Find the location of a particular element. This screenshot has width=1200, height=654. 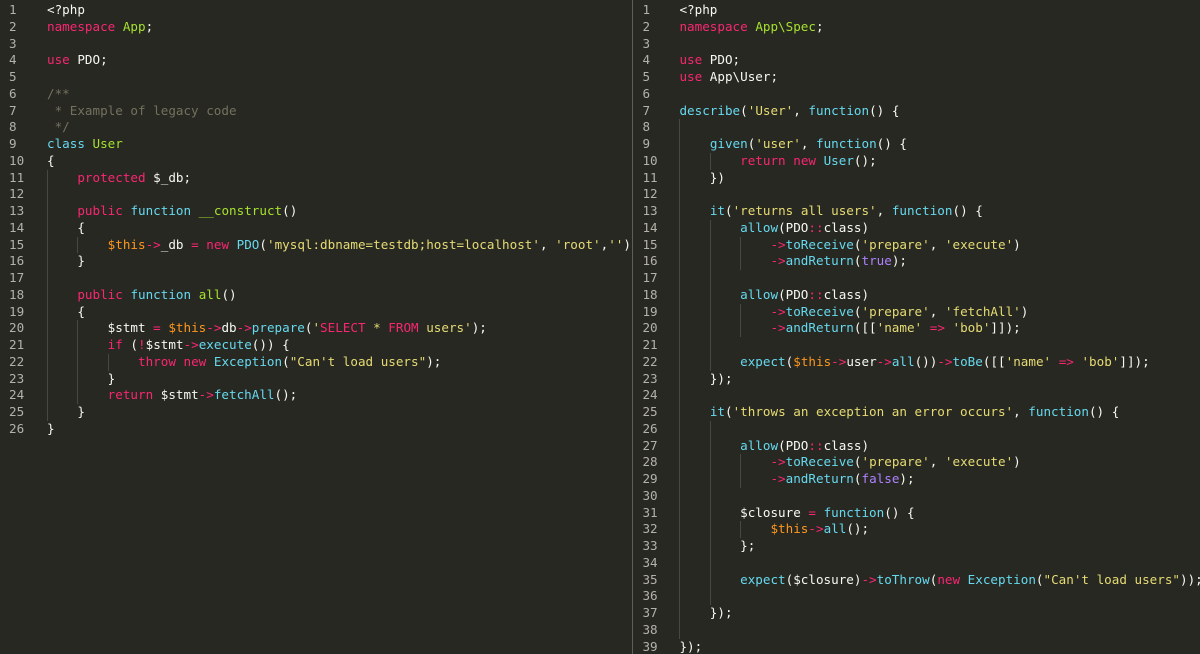

code-line: 16 ->andReturn(true); is located at coordinates (916, 261).